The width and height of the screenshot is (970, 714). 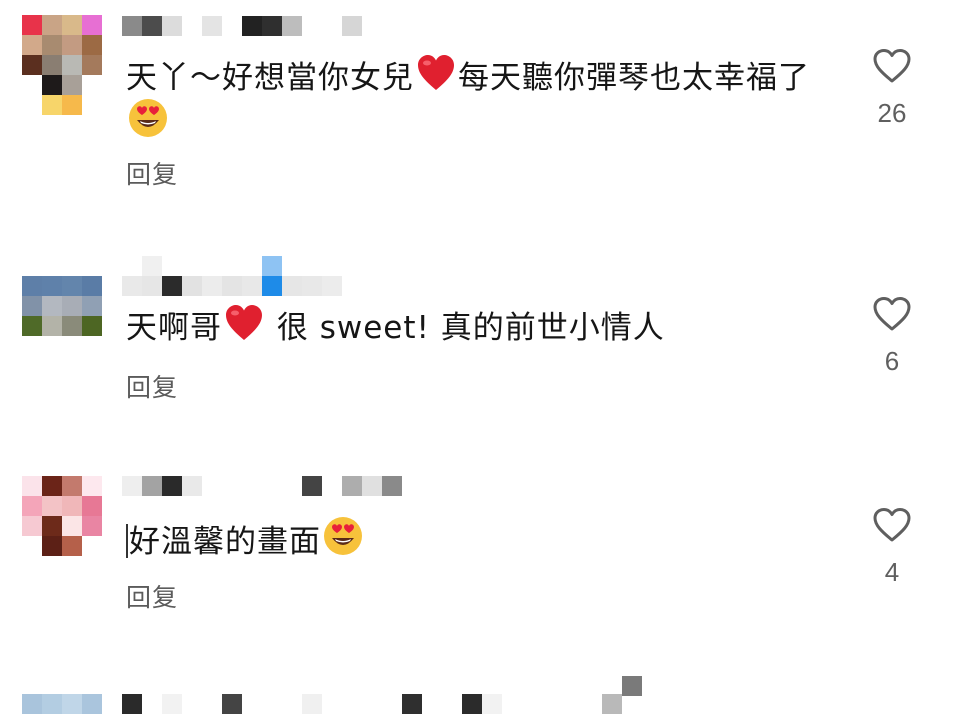 What do you see at coordinates (892, 88) in the screenshot?
I see `like-button: 26` at bounding box center [892, 88].